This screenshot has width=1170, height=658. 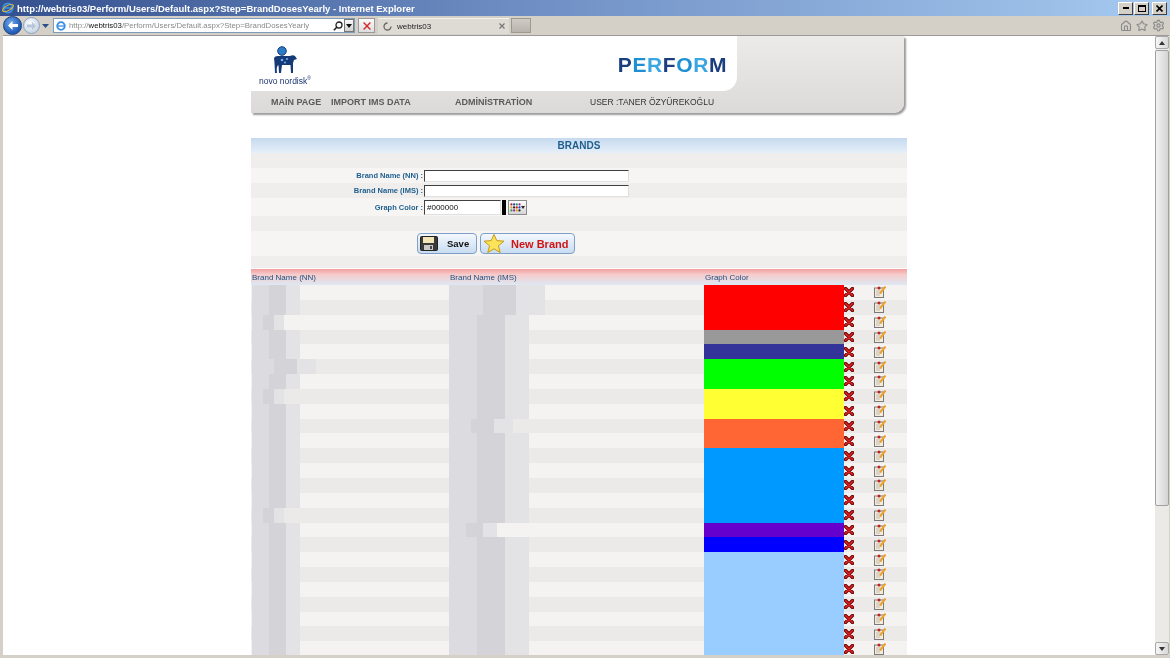 I want to click on scroll-up-button, so click(x=1162, y=42).